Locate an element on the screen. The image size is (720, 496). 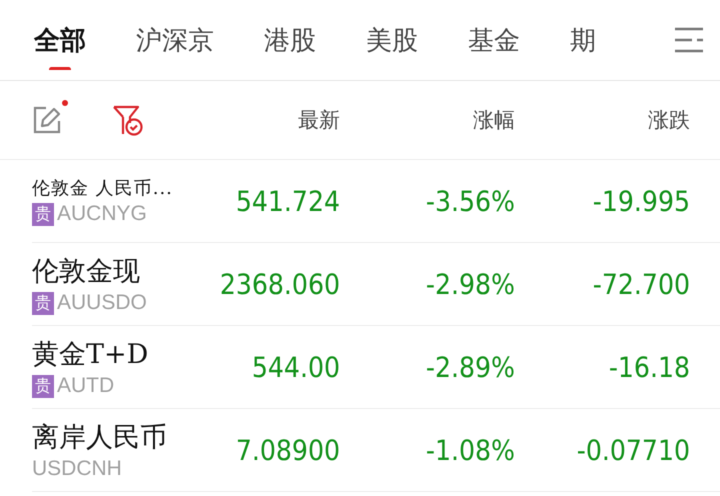
instrument-name: 伦敦金现 is located at coordinates (86, 272).